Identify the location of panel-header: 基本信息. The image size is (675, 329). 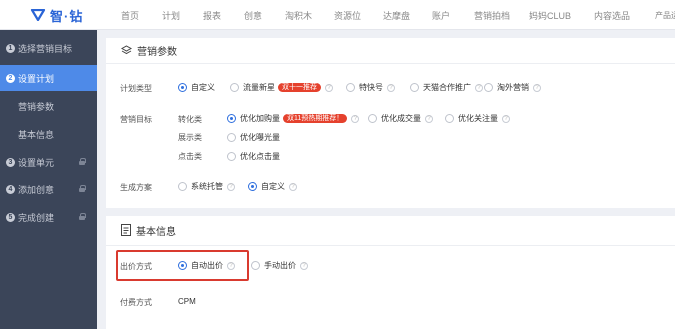
(390, 231).